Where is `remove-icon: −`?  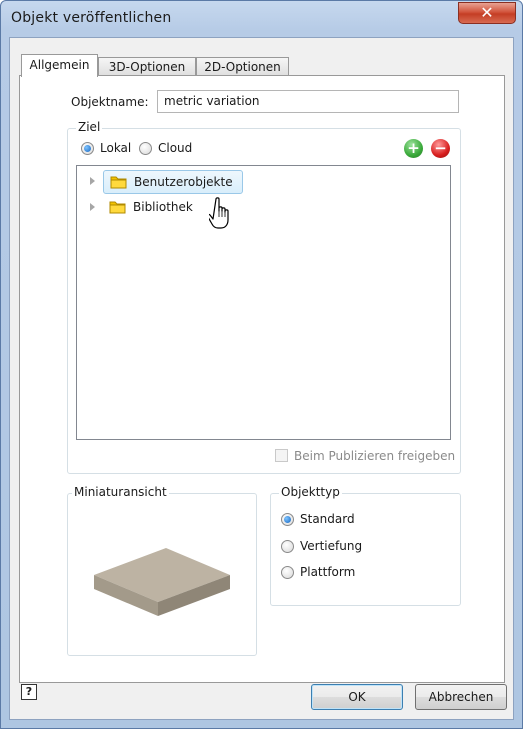 remove-icon: − is located at coordinates (440, 148).